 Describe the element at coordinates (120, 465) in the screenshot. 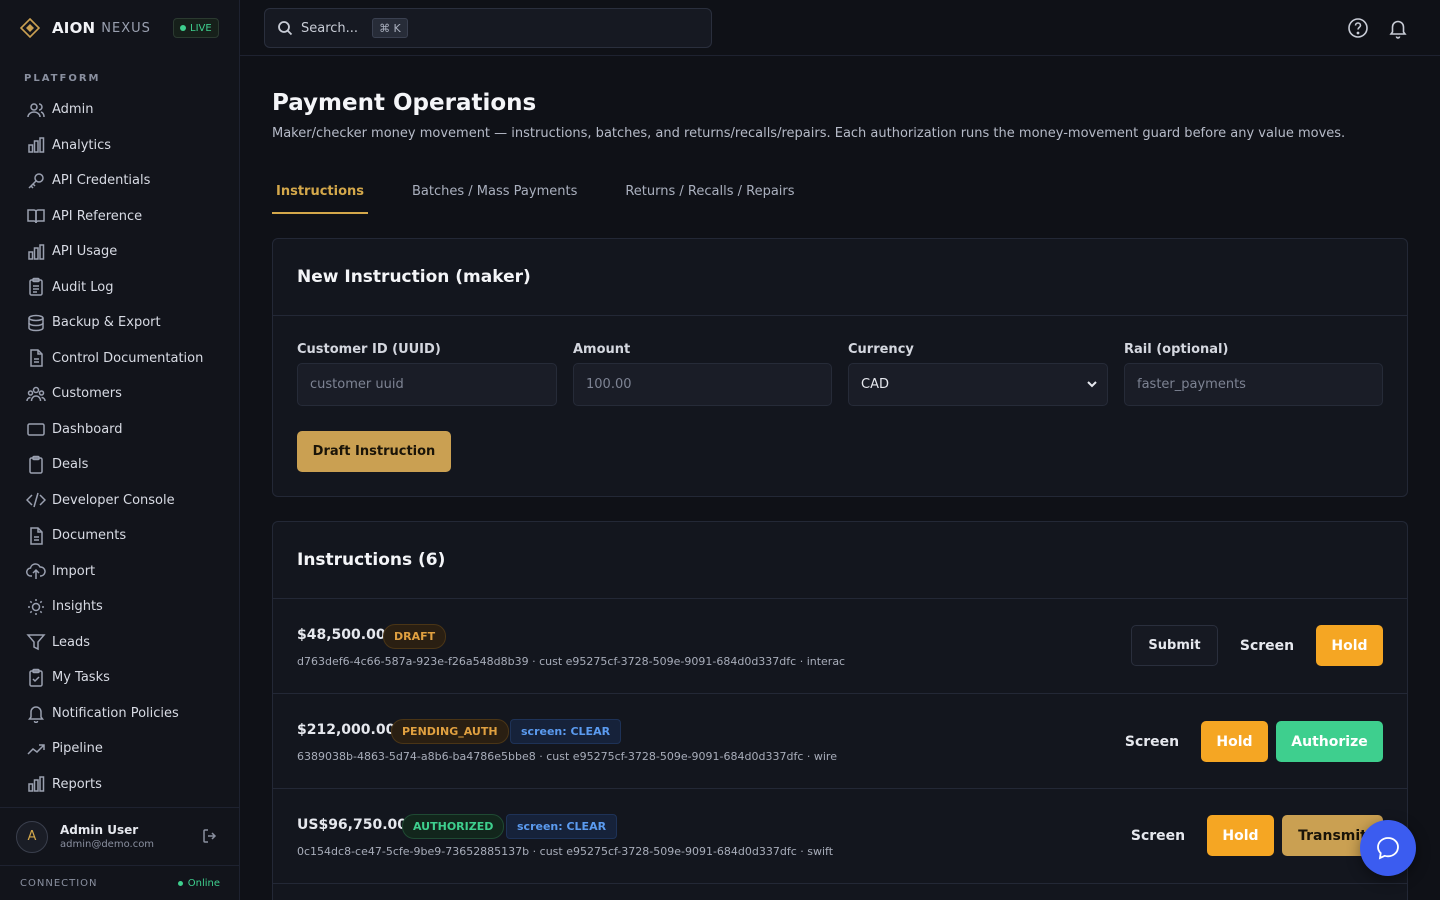

I see `sidebar-item-deals: Deals` at that location.